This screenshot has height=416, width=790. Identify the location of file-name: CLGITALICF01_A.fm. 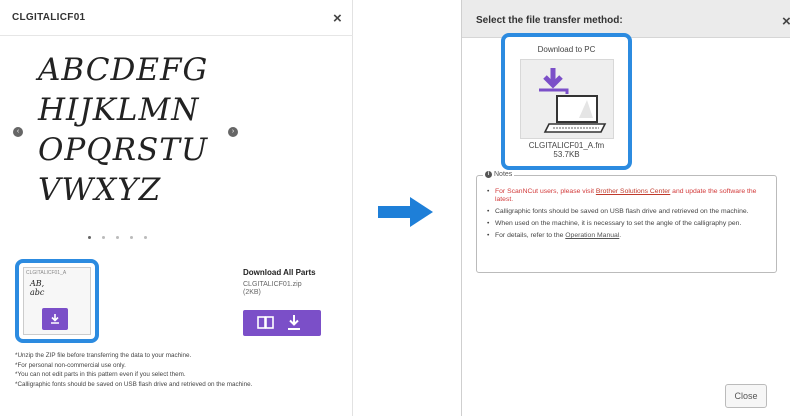
(566, 145).